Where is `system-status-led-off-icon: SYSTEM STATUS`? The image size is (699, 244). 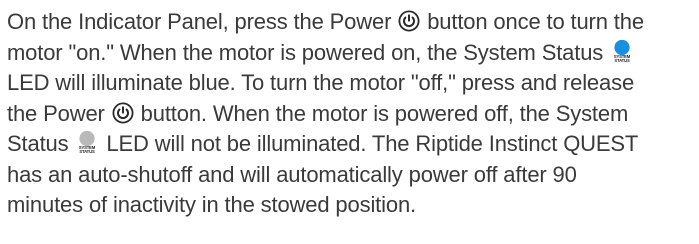 system-status-led-off-icon: SYSTEM STATUS is located at coordinates (87, 142).